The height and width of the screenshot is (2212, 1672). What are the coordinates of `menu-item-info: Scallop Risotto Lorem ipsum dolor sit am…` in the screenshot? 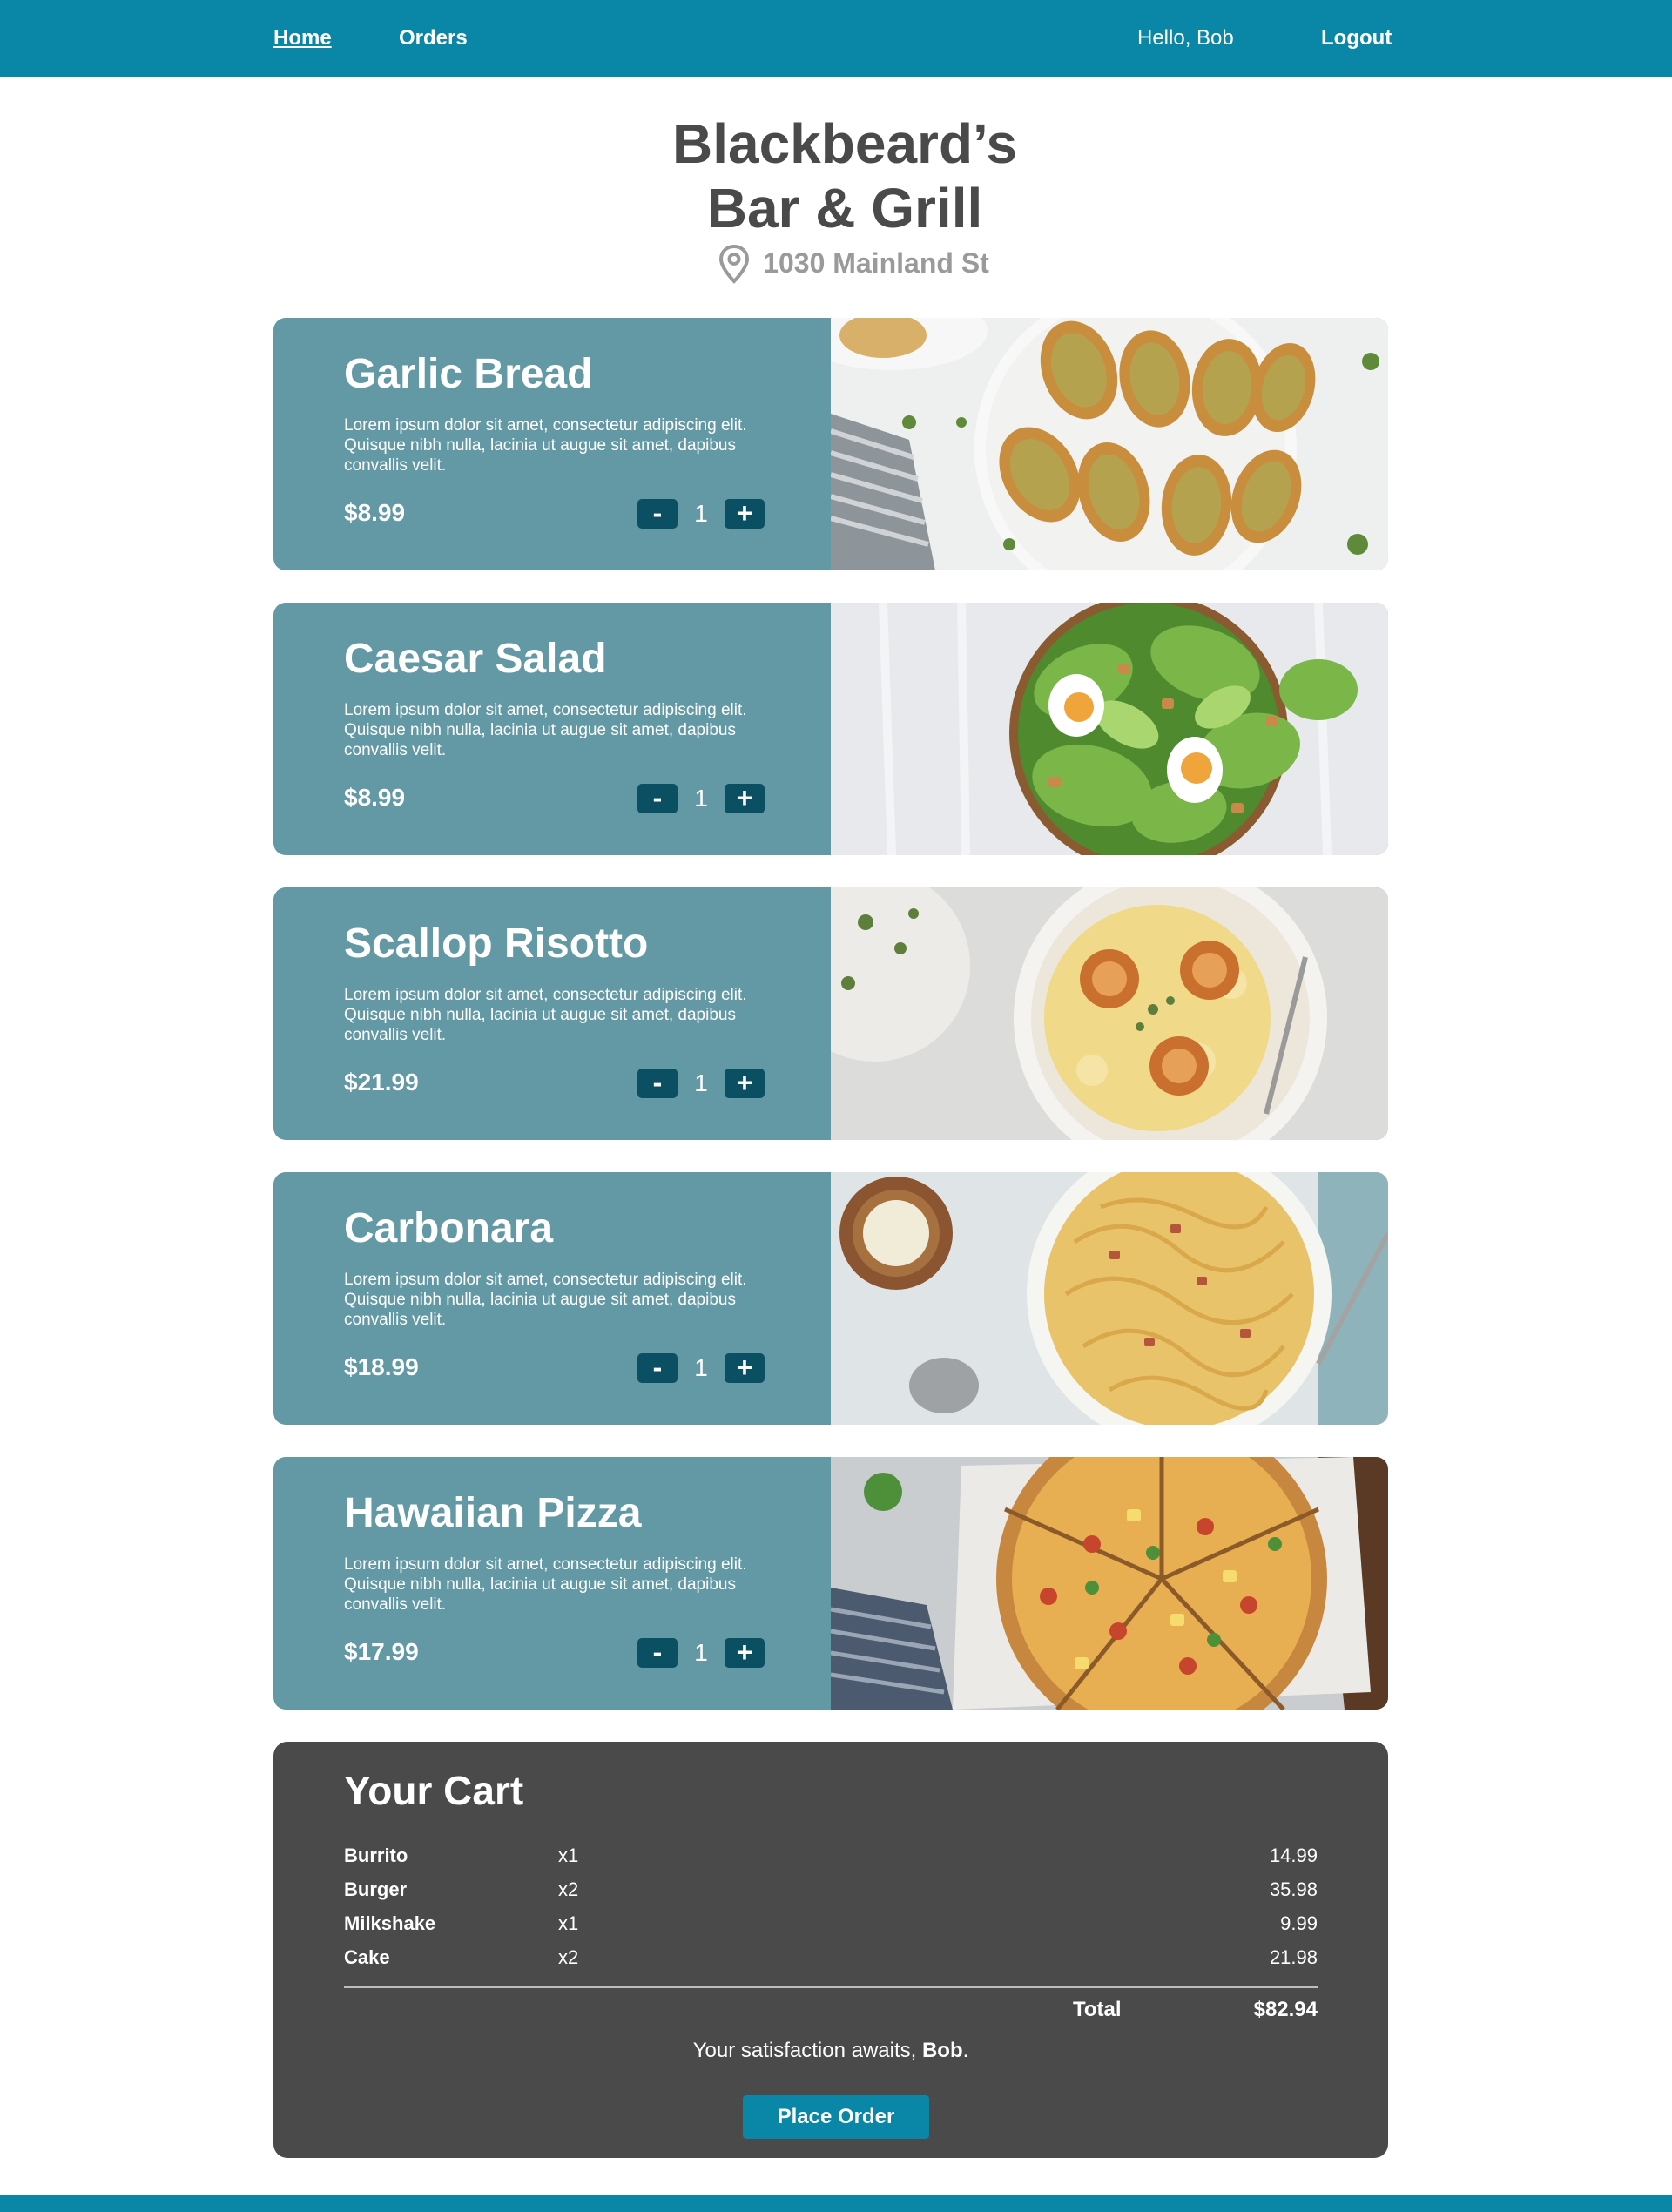 It's located at (552, 1014).